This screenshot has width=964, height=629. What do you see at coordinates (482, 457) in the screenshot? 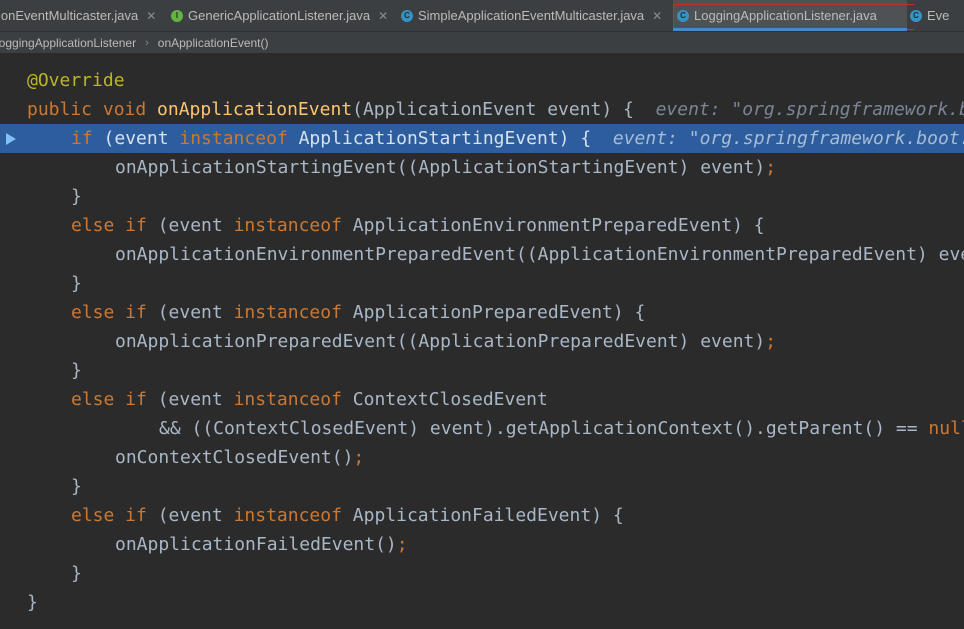
I see `code-line: onContextClosedEvent();` at bounding box center [482, 457].